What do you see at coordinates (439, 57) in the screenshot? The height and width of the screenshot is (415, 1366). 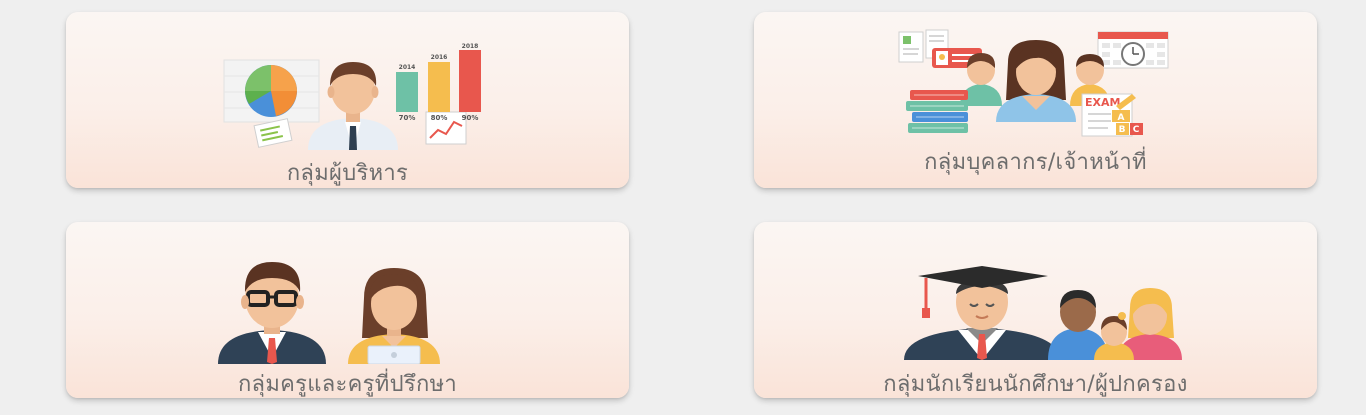 I see `year-label: 2016` at bounding box center [439, 57].